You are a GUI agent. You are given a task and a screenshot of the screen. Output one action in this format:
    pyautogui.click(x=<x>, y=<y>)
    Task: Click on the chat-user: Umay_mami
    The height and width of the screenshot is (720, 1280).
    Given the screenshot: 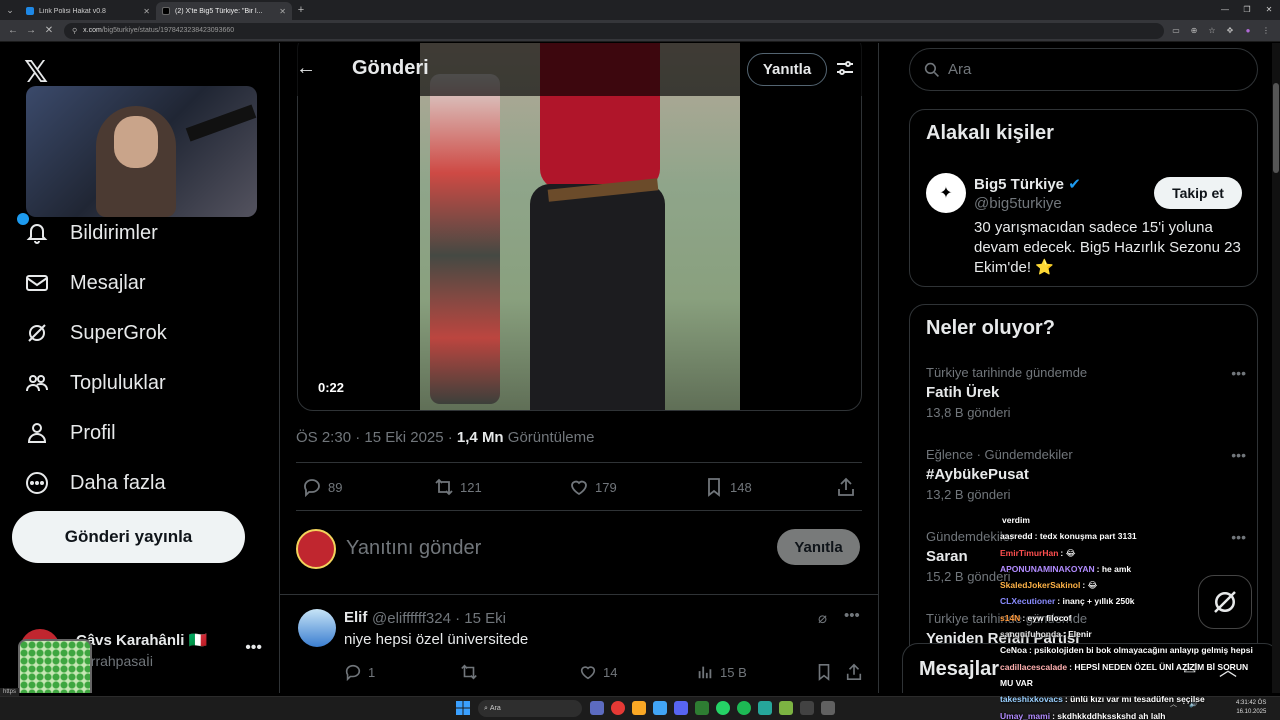 What is the action you would take?
    pyautogui.click(x=1025, y=715)
    